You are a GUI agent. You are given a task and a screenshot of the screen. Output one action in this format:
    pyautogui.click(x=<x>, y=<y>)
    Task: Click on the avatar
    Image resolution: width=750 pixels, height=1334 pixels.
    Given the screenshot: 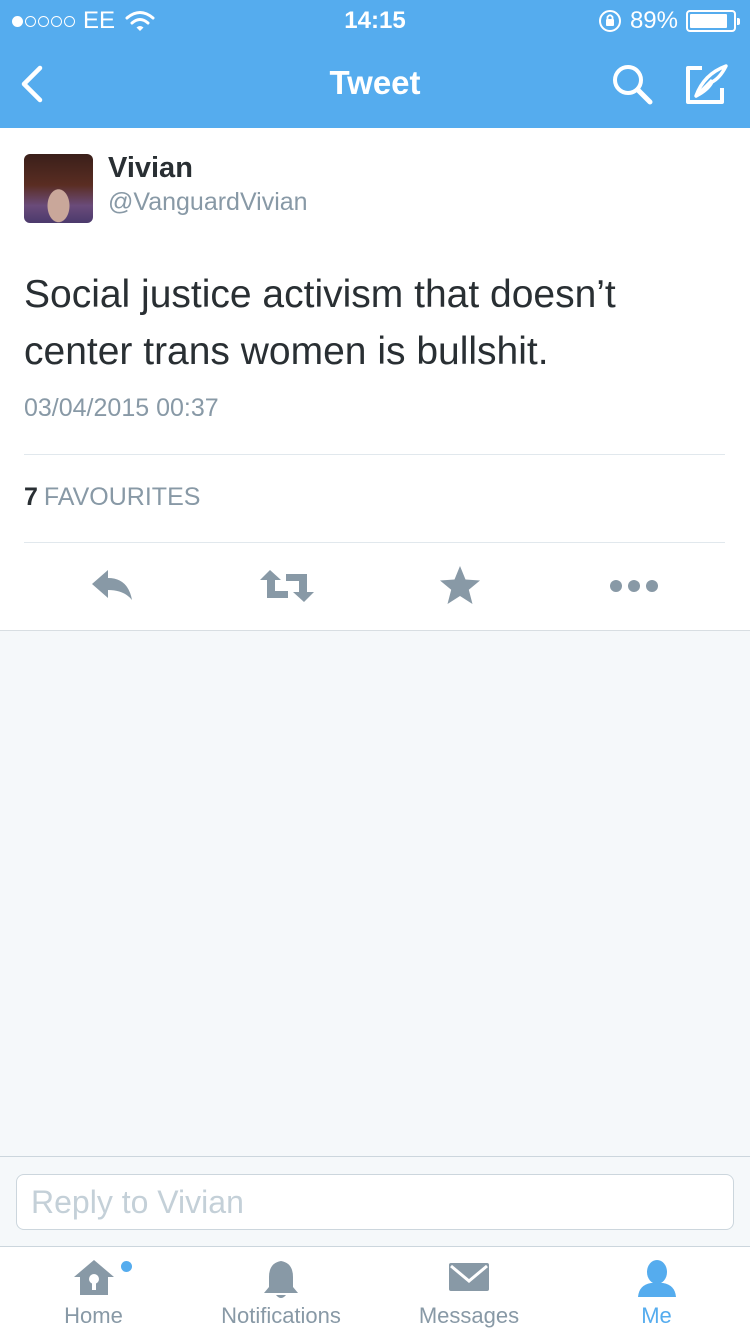 What is the action you would take?
    pyautogui.click(x=58, y=188)
    